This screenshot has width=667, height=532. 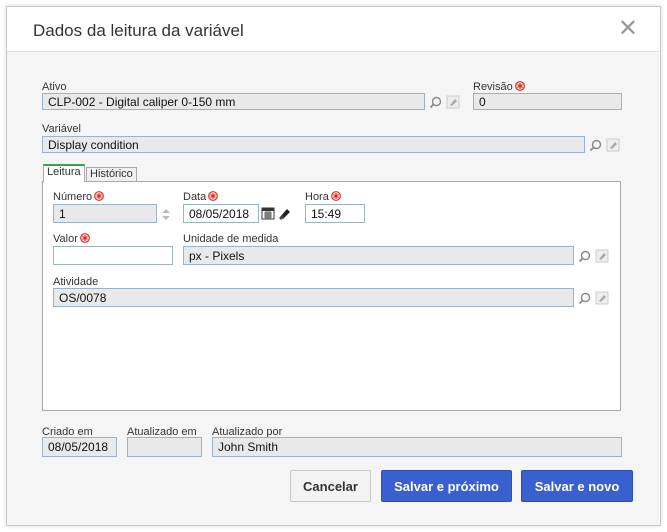 What do you see at coordinates (113, 255) in the screenshot?
I see `valor-field` at bounding box center [113, 255].